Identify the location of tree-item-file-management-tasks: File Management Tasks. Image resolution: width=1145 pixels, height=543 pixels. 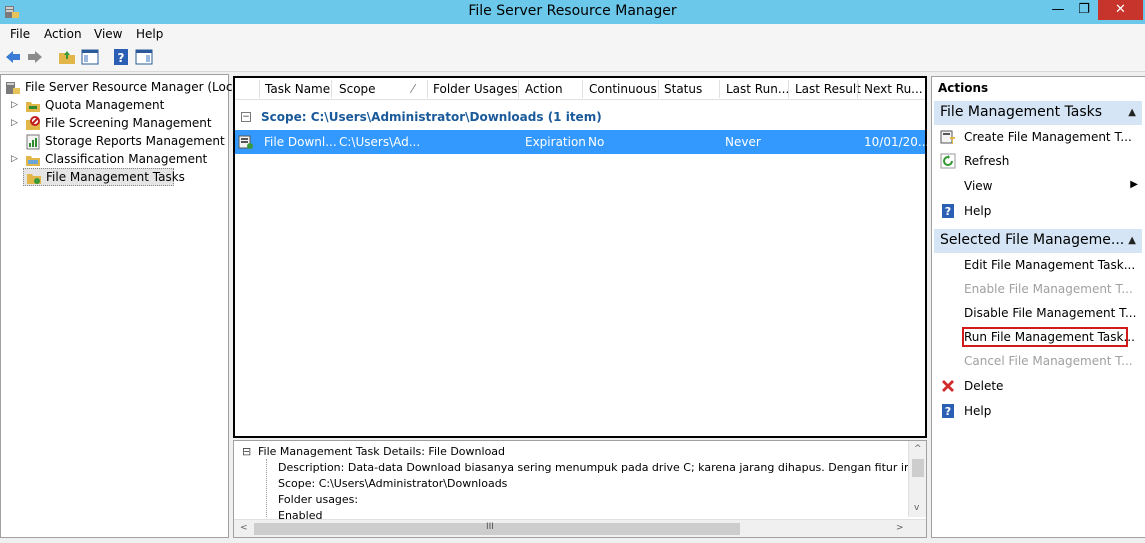
(104, 177).